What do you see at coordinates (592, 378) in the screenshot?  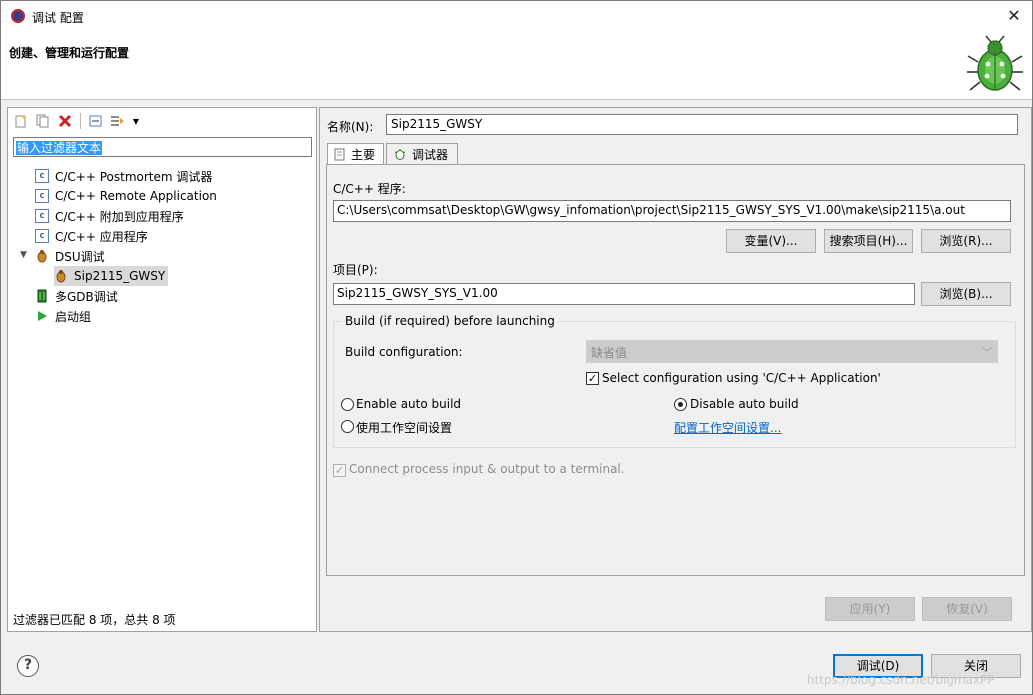 I see `select-config-checkbox: ✓` at bounding box center [592, 378].